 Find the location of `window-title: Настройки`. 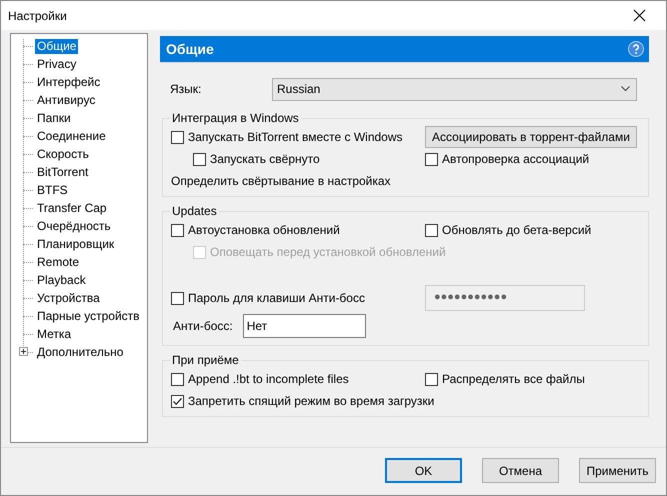

window-title: Настройки is located at coordinates (37, 15).